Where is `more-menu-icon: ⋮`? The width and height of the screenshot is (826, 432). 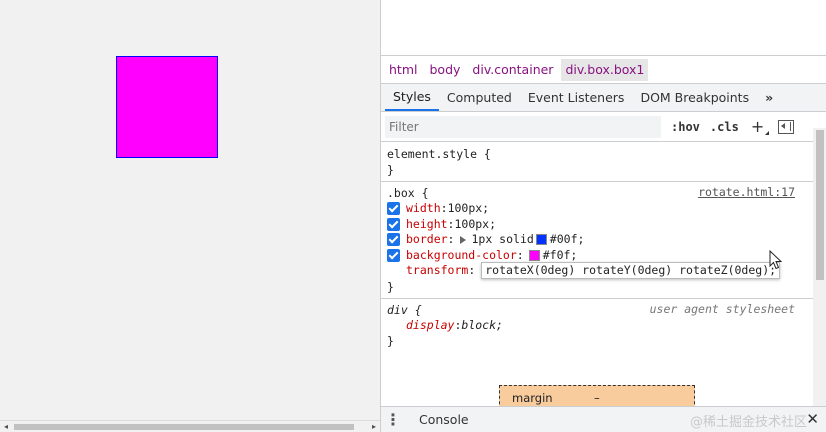 more-menu-icon: ⋮ is located at coordinates (393, 419).